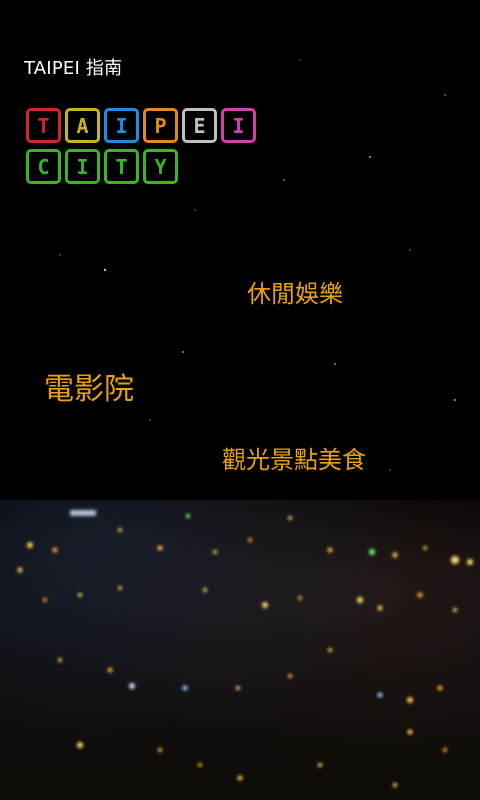 Image resolution: width=480 pixels, height=800 pixels. Describe the element at coordinates (89, 386) in the screenshot. I see `menu-cinema: 電影院` at that location.